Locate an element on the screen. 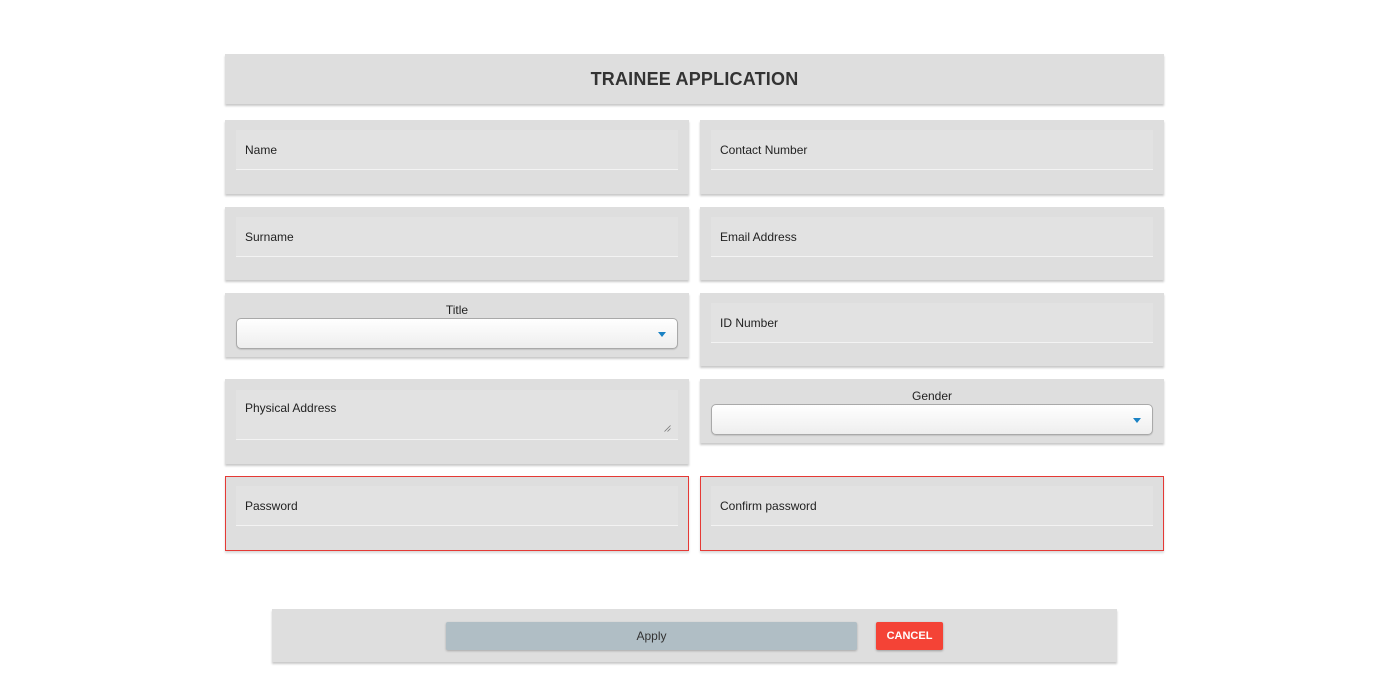 The width and height of the screenshot is (1378, 694). resize-grip-icon is located at coordinates (667, 428).